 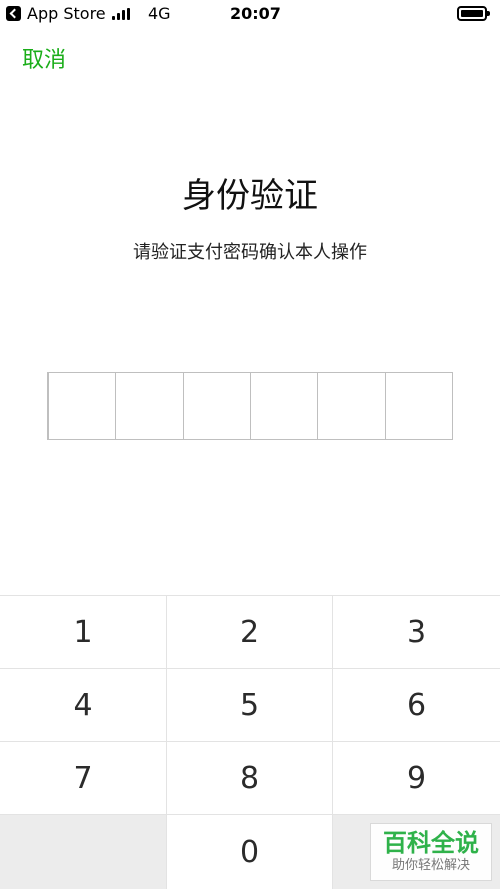 I want to click on status-bar: App Store 4G 20:07, so click(x=250, y=14).